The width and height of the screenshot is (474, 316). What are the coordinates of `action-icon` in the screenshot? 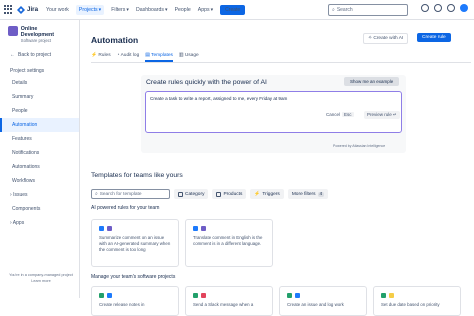 It's located at (391, 295).